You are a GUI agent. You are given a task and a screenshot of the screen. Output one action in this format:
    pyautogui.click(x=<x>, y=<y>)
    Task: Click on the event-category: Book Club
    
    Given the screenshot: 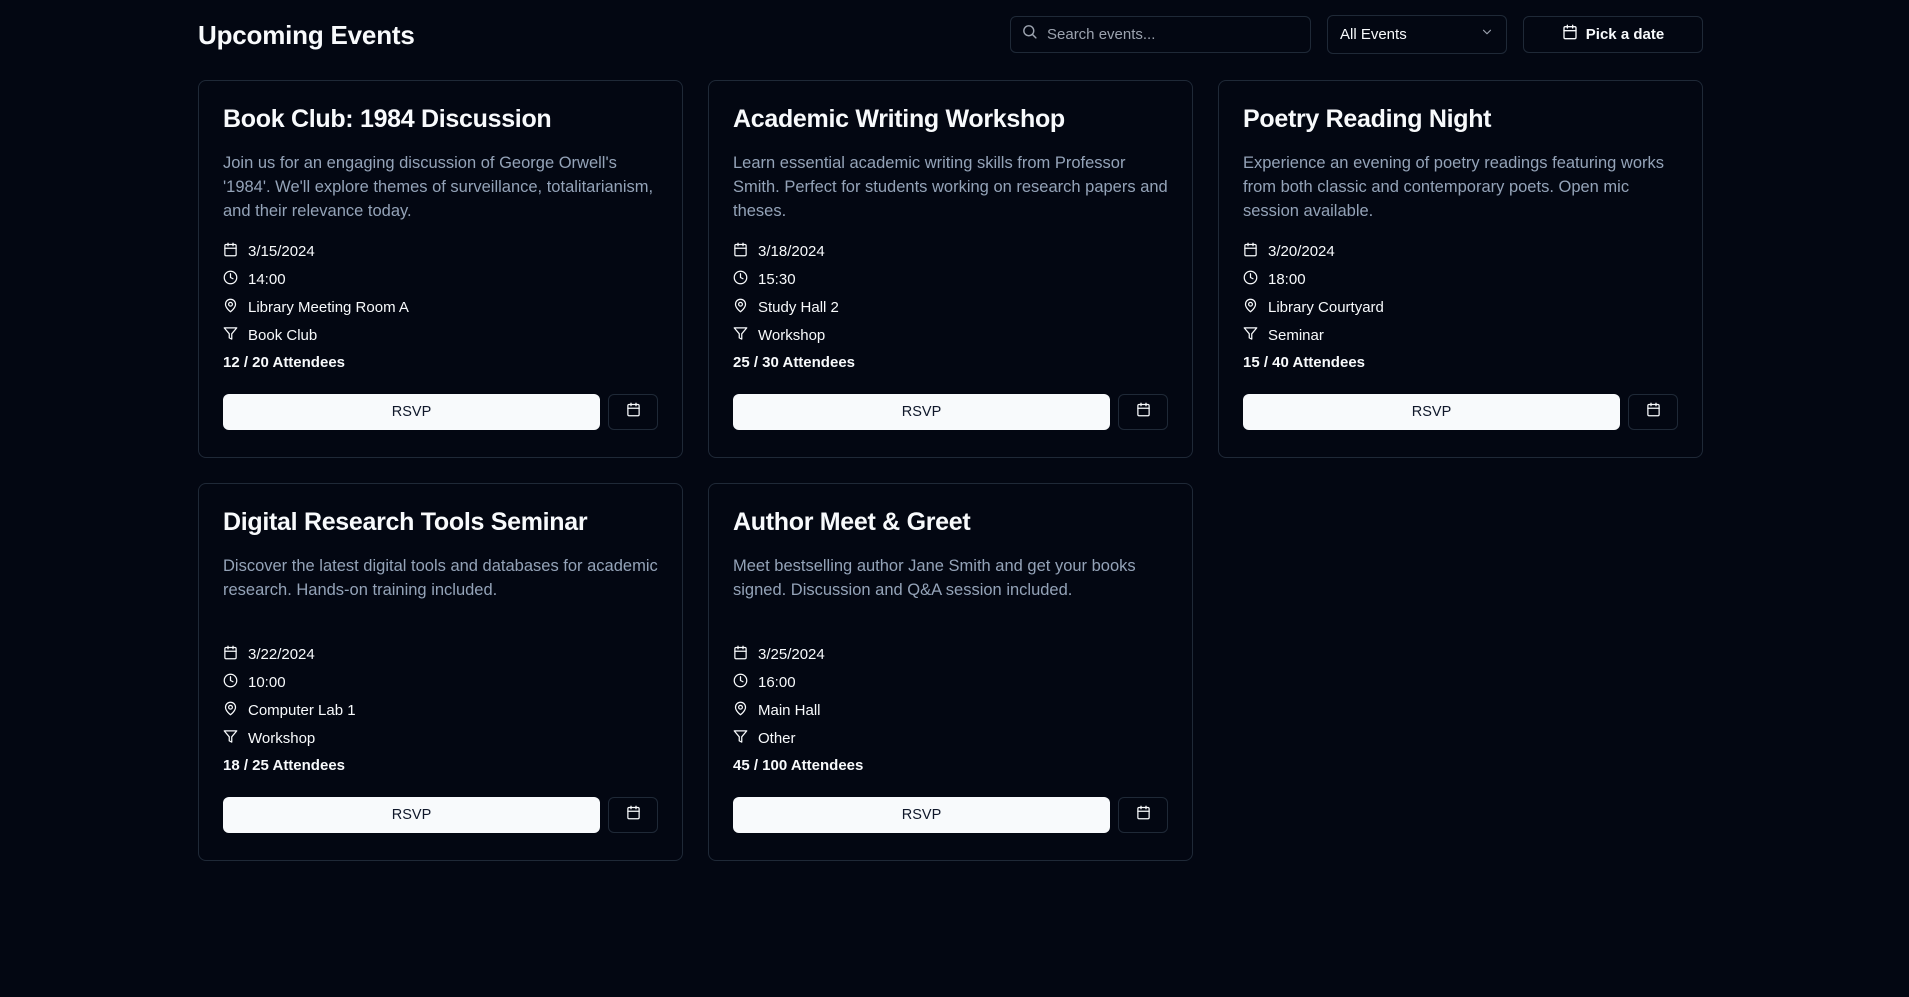 What is the action you would take?
    pyautogui.click(x=283, y=335)
    